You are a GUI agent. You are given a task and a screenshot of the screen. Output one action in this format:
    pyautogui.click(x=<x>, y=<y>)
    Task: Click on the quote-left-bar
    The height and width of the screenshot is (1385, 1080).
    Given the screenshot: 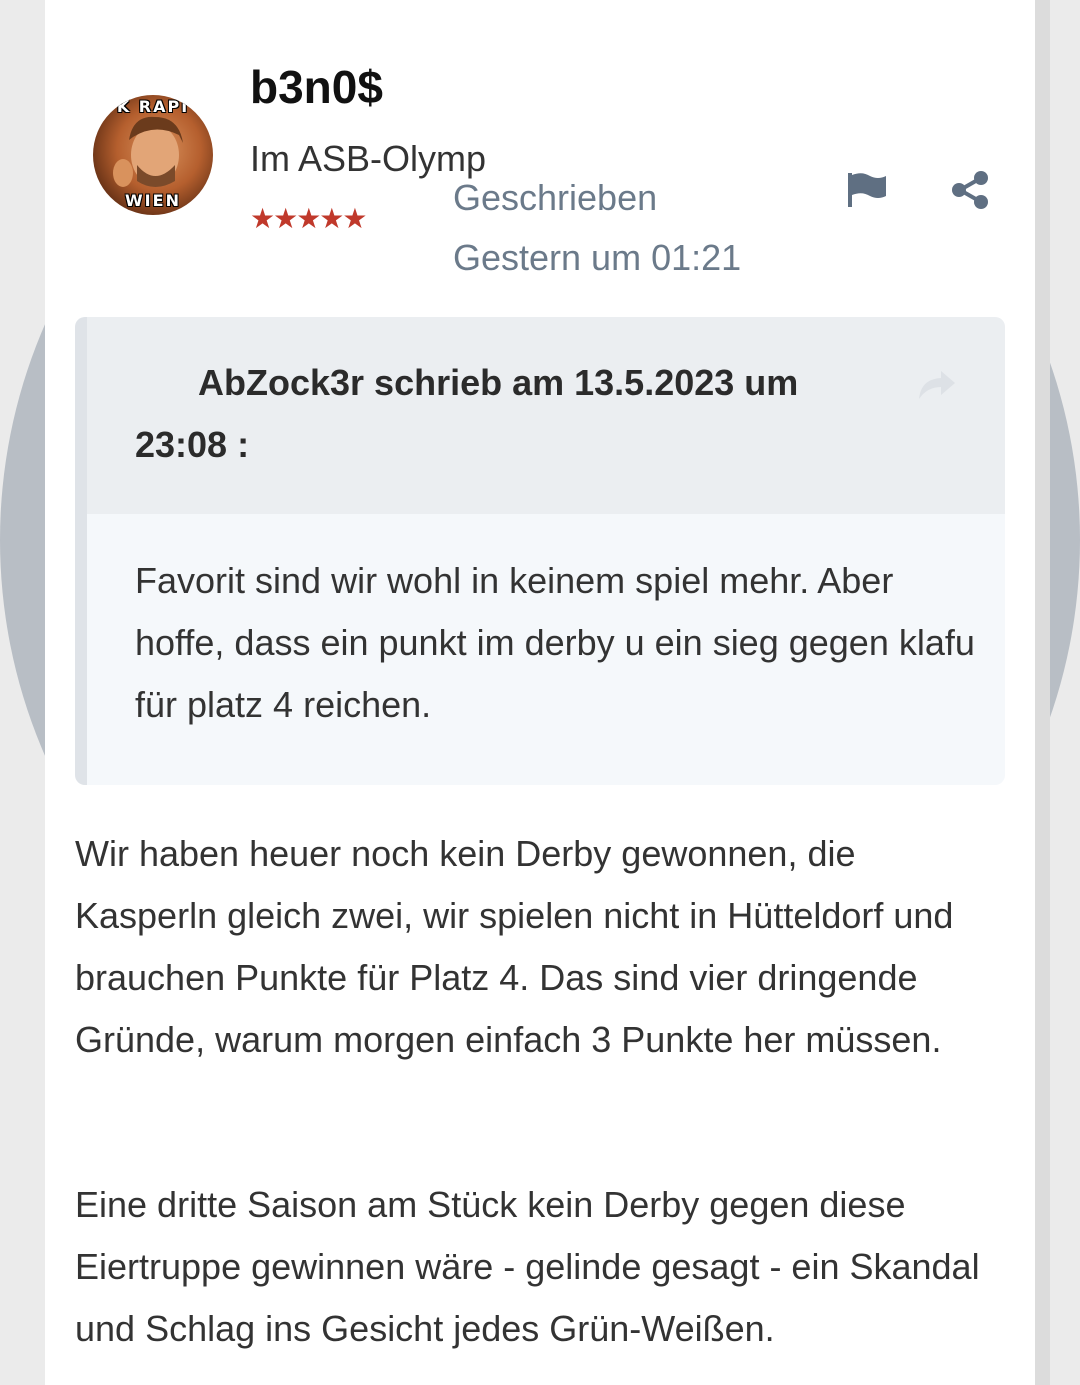 What is the action you would take?
    pyautogui.click(x=81, y=551)
    